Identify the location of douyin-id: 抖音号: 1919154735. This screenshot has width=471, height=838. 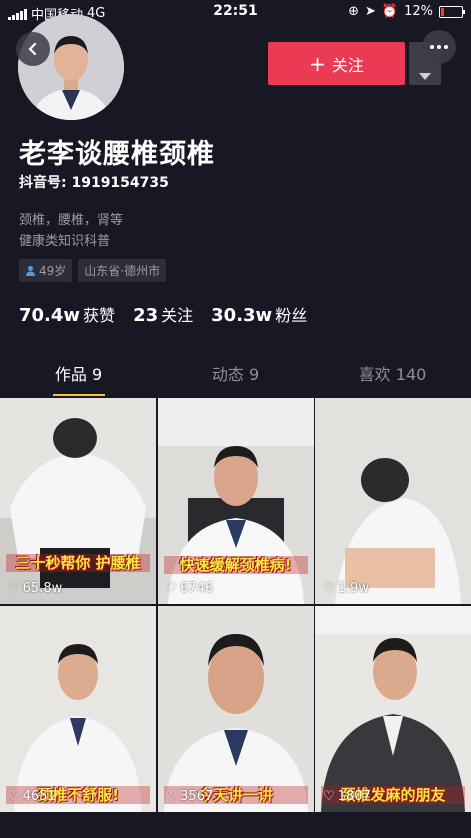
(94, 182).